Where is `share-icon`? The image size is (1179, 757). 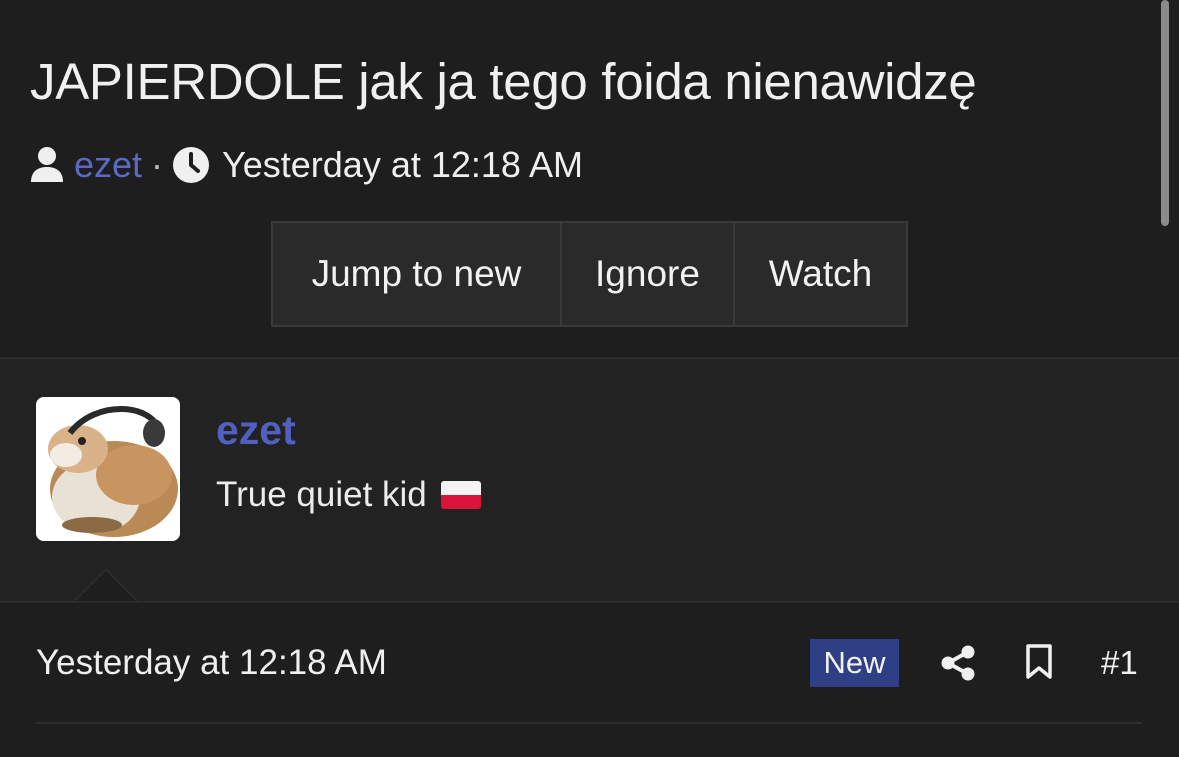
share-icon is located at coordinates (958, 663).